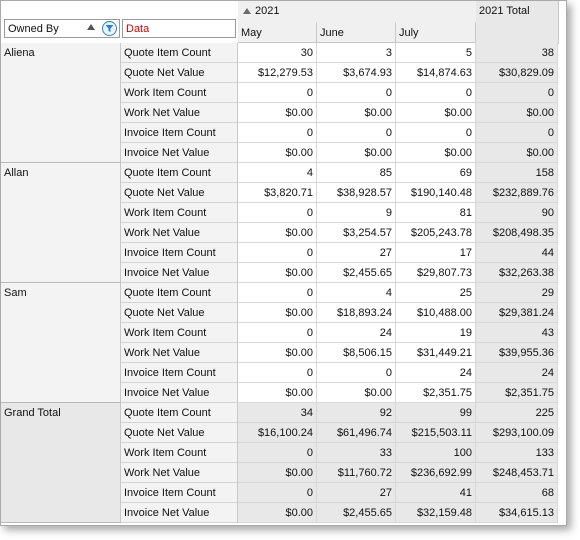 This screenshot has height=540, width=580. Describe the element at coordinates (517, 393) in the screenshot. I see `total-cell: $2,351.75` at that location.